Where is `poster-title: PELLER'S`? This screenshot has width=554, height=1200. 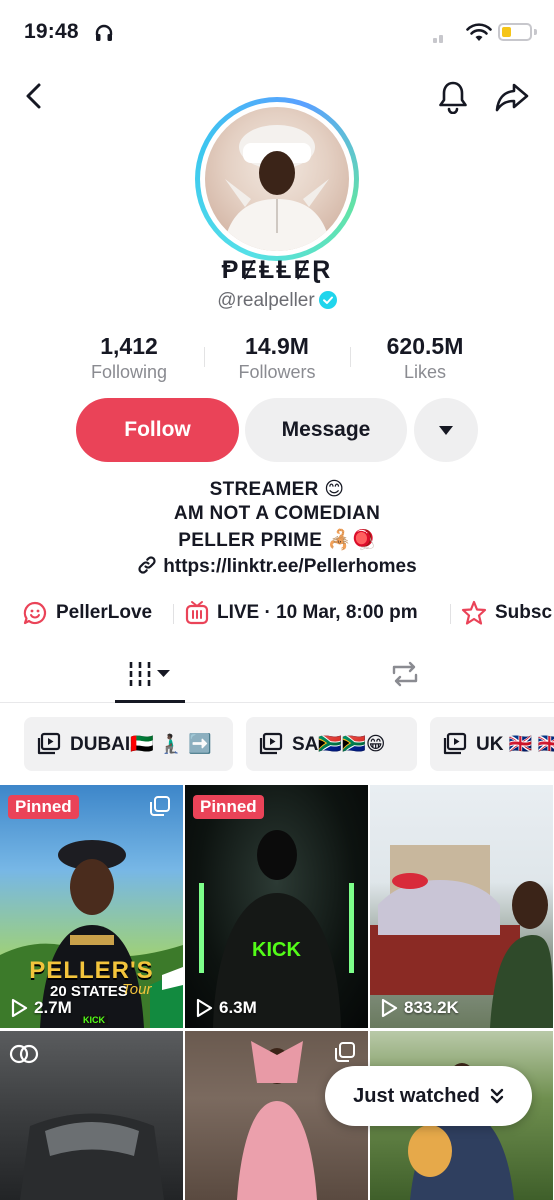
poster-title: PELLER'S is located at coordinates (91, 970).